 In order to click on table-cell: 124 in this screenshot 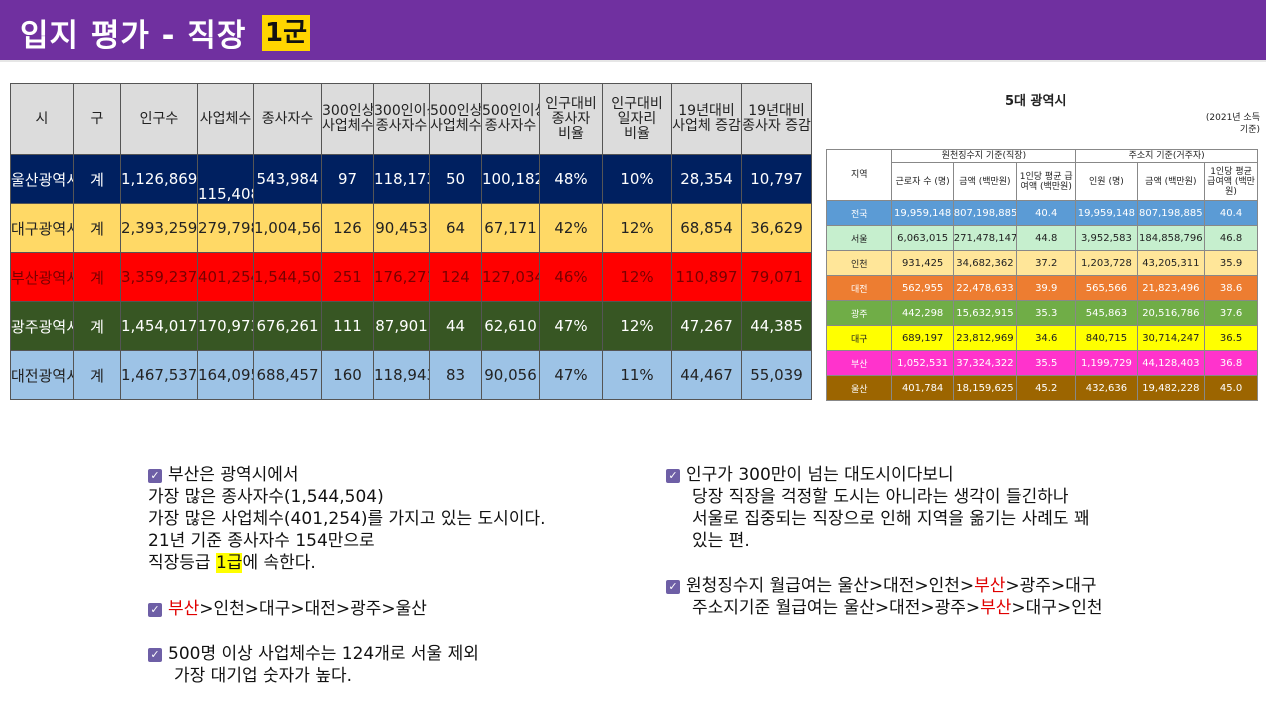, I will do `click(455, 277)`.